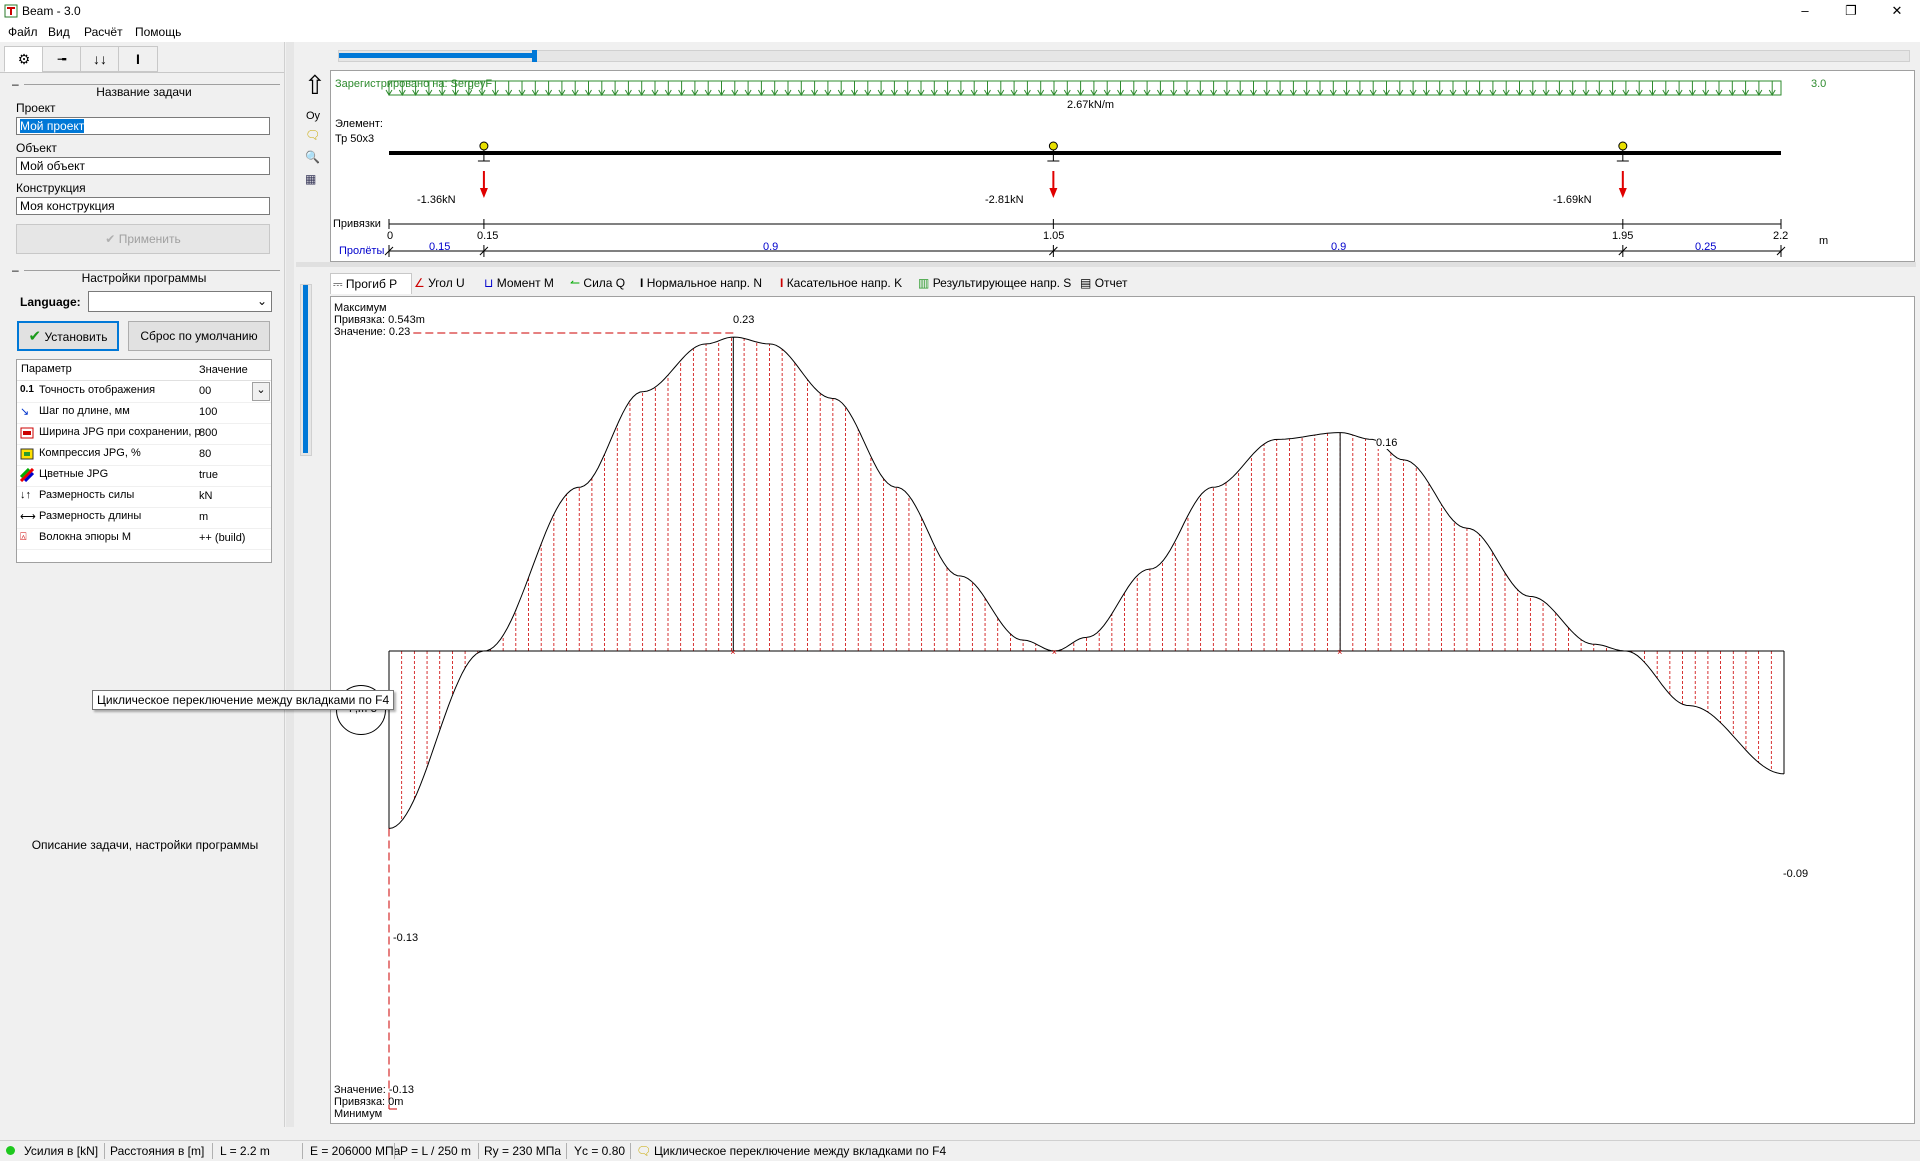  Describe the element at coordinates (68, 336) in the screenshot. I see `install-button: ✔ Установить` at that location.